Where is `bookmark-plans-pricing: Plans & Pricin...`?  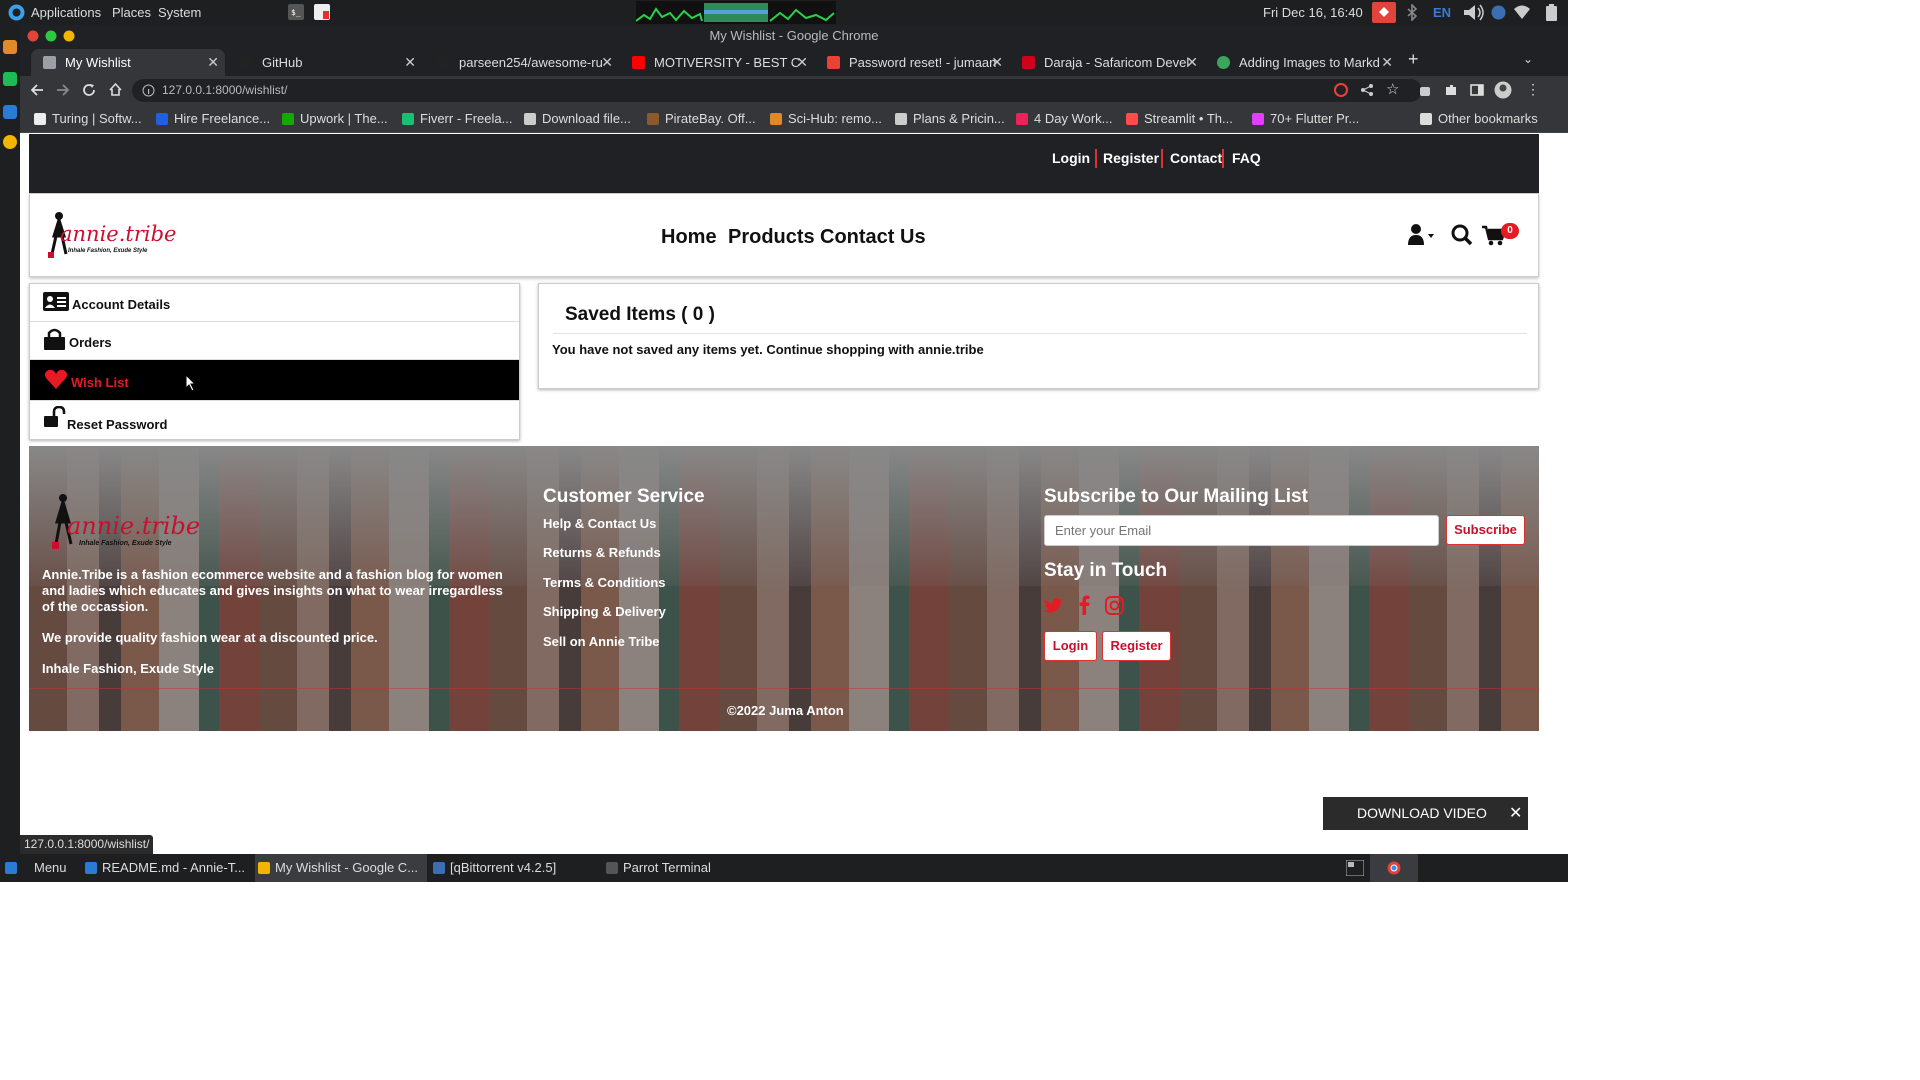 bookmark-plans-pricing: Plans & Pricin... is located at coordinates (950, 118).